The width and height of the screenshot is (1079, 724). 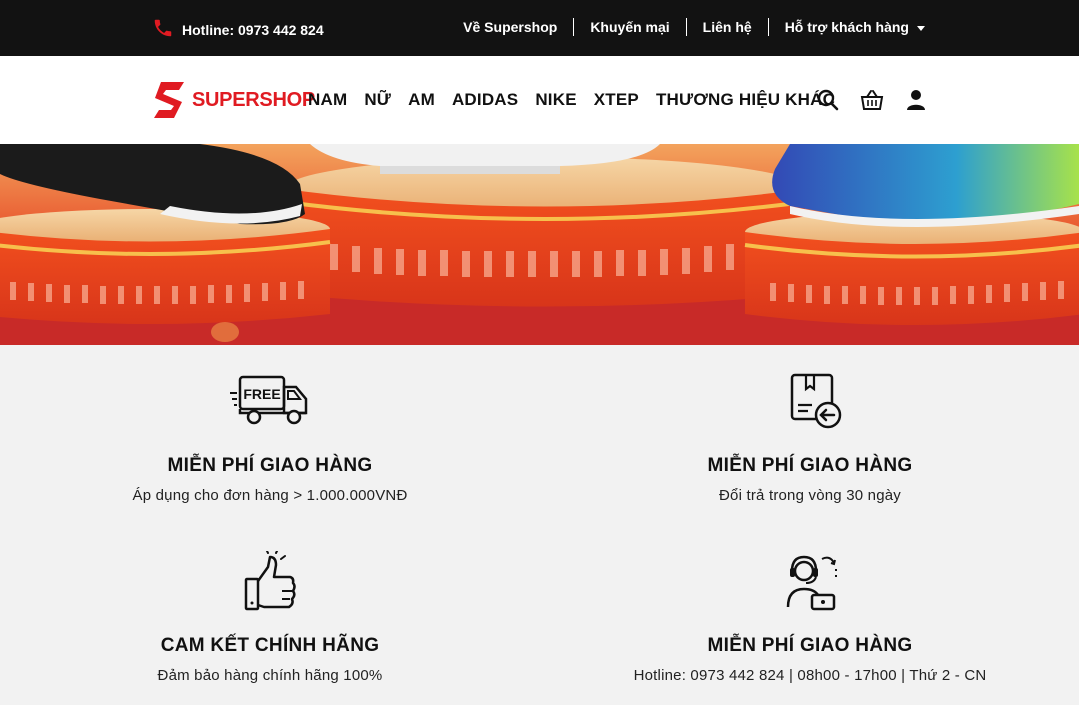 What do you see at coordinates (270, 645) in the screenshot?
I see `feature-title: CAM KẾT CHÍNH HÃNG` at bounding box center [270, 645].